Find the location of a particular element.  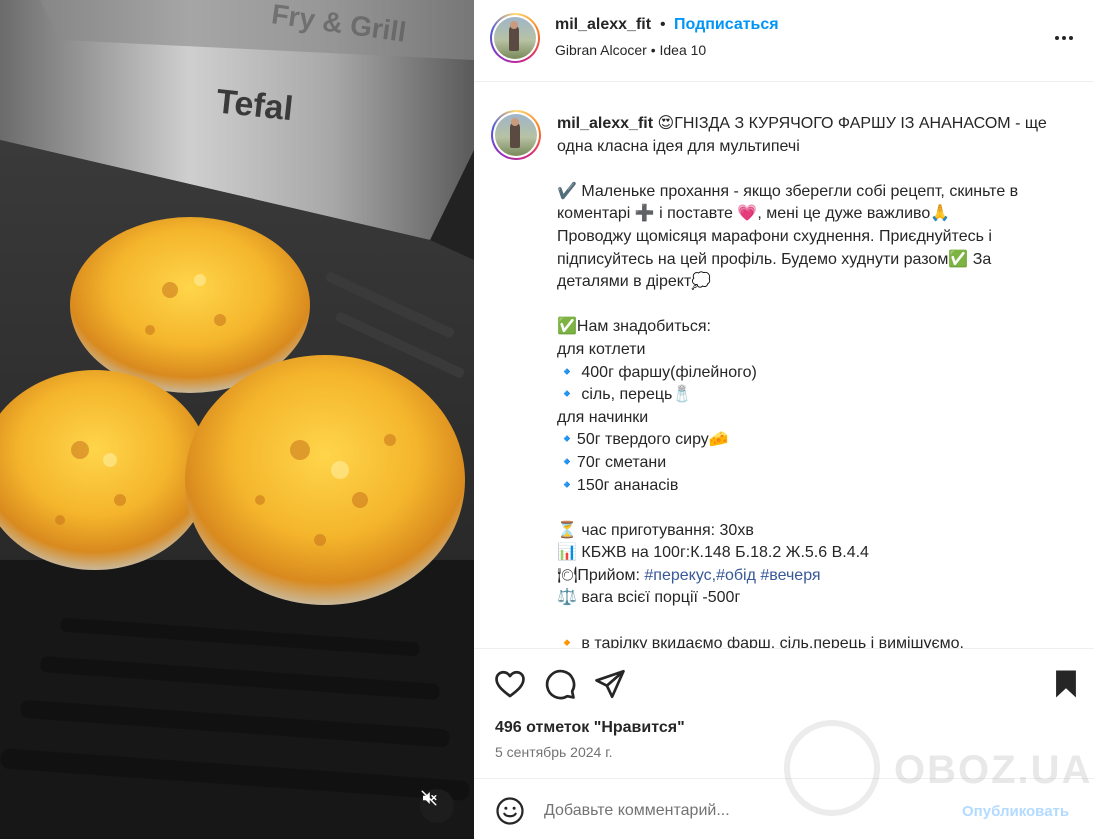

like-button is located at coordinates (510, 684).